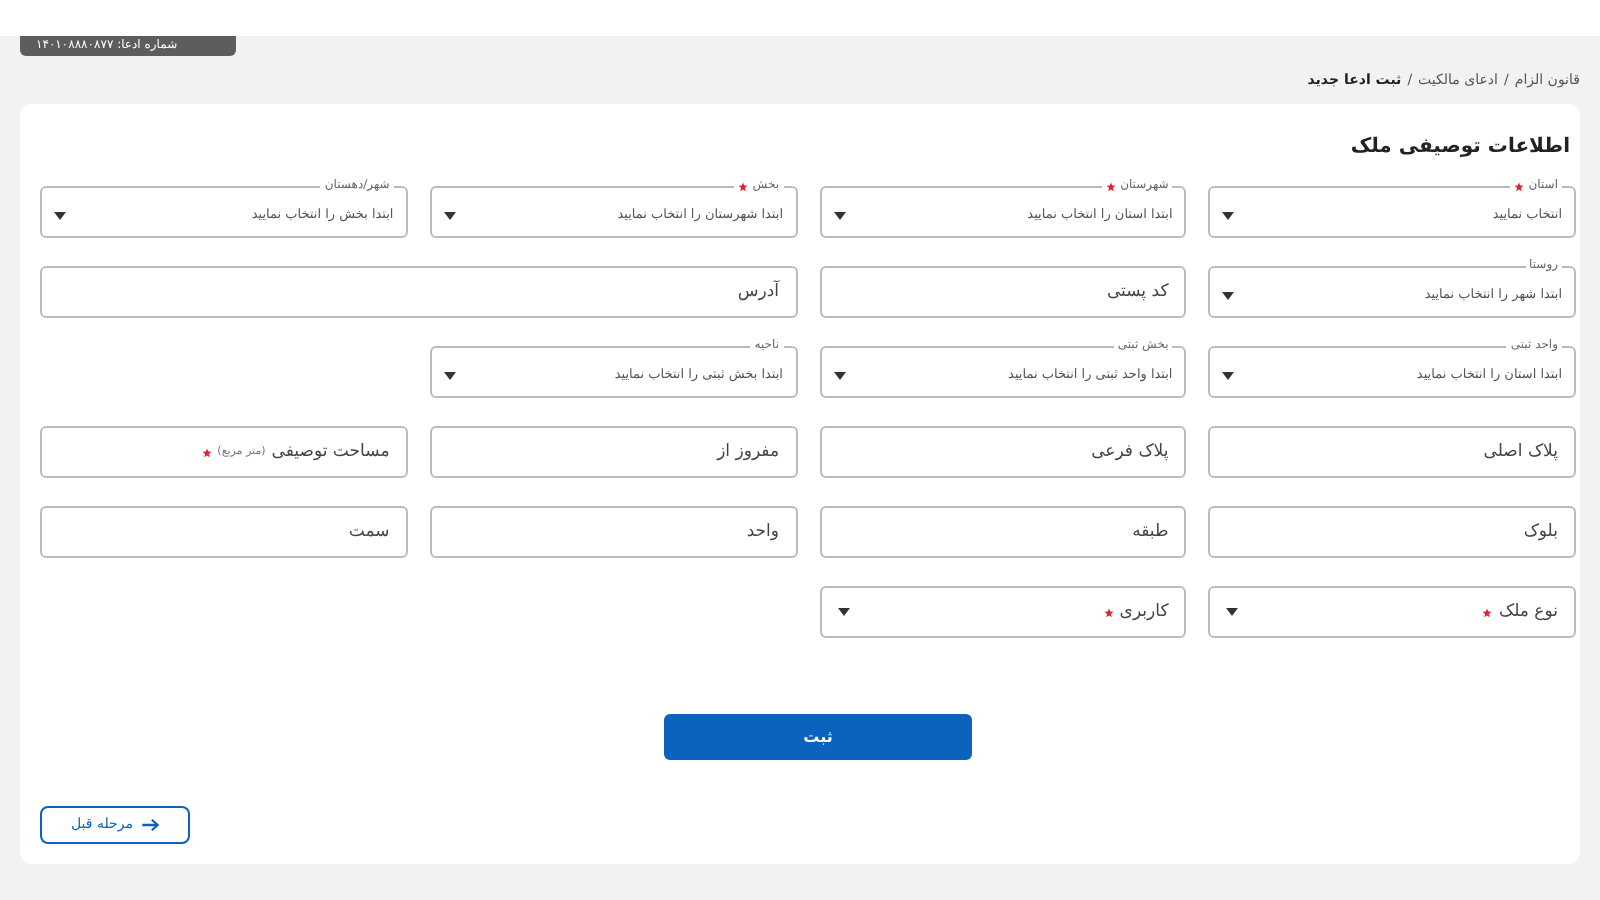 This screenshot has height=900, width=1600. I want to click on submit-button: ثبت, so click(818, 737).